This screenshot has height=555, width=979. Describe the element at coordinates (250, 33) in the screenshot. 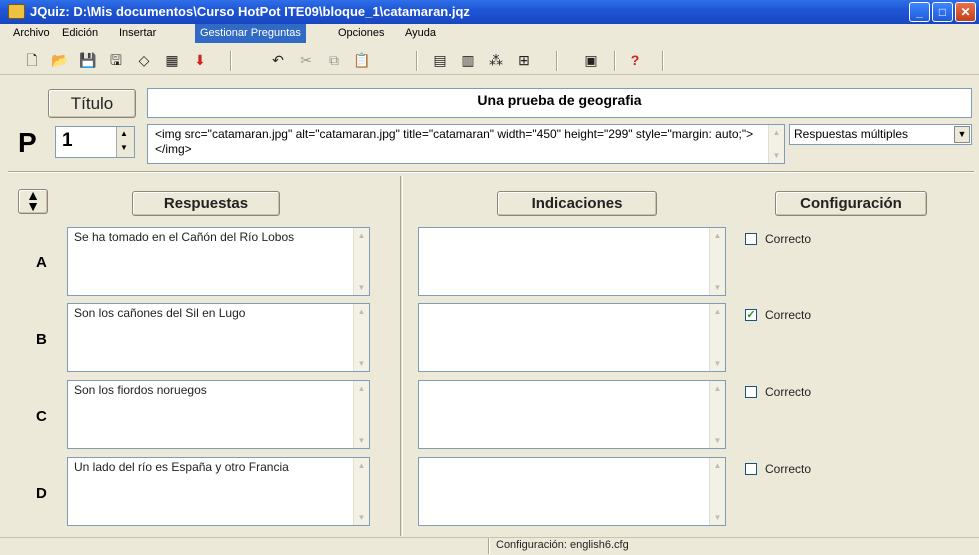

I see `menu-gestionar-preguntas: Gestionar Preguntas` at that location.